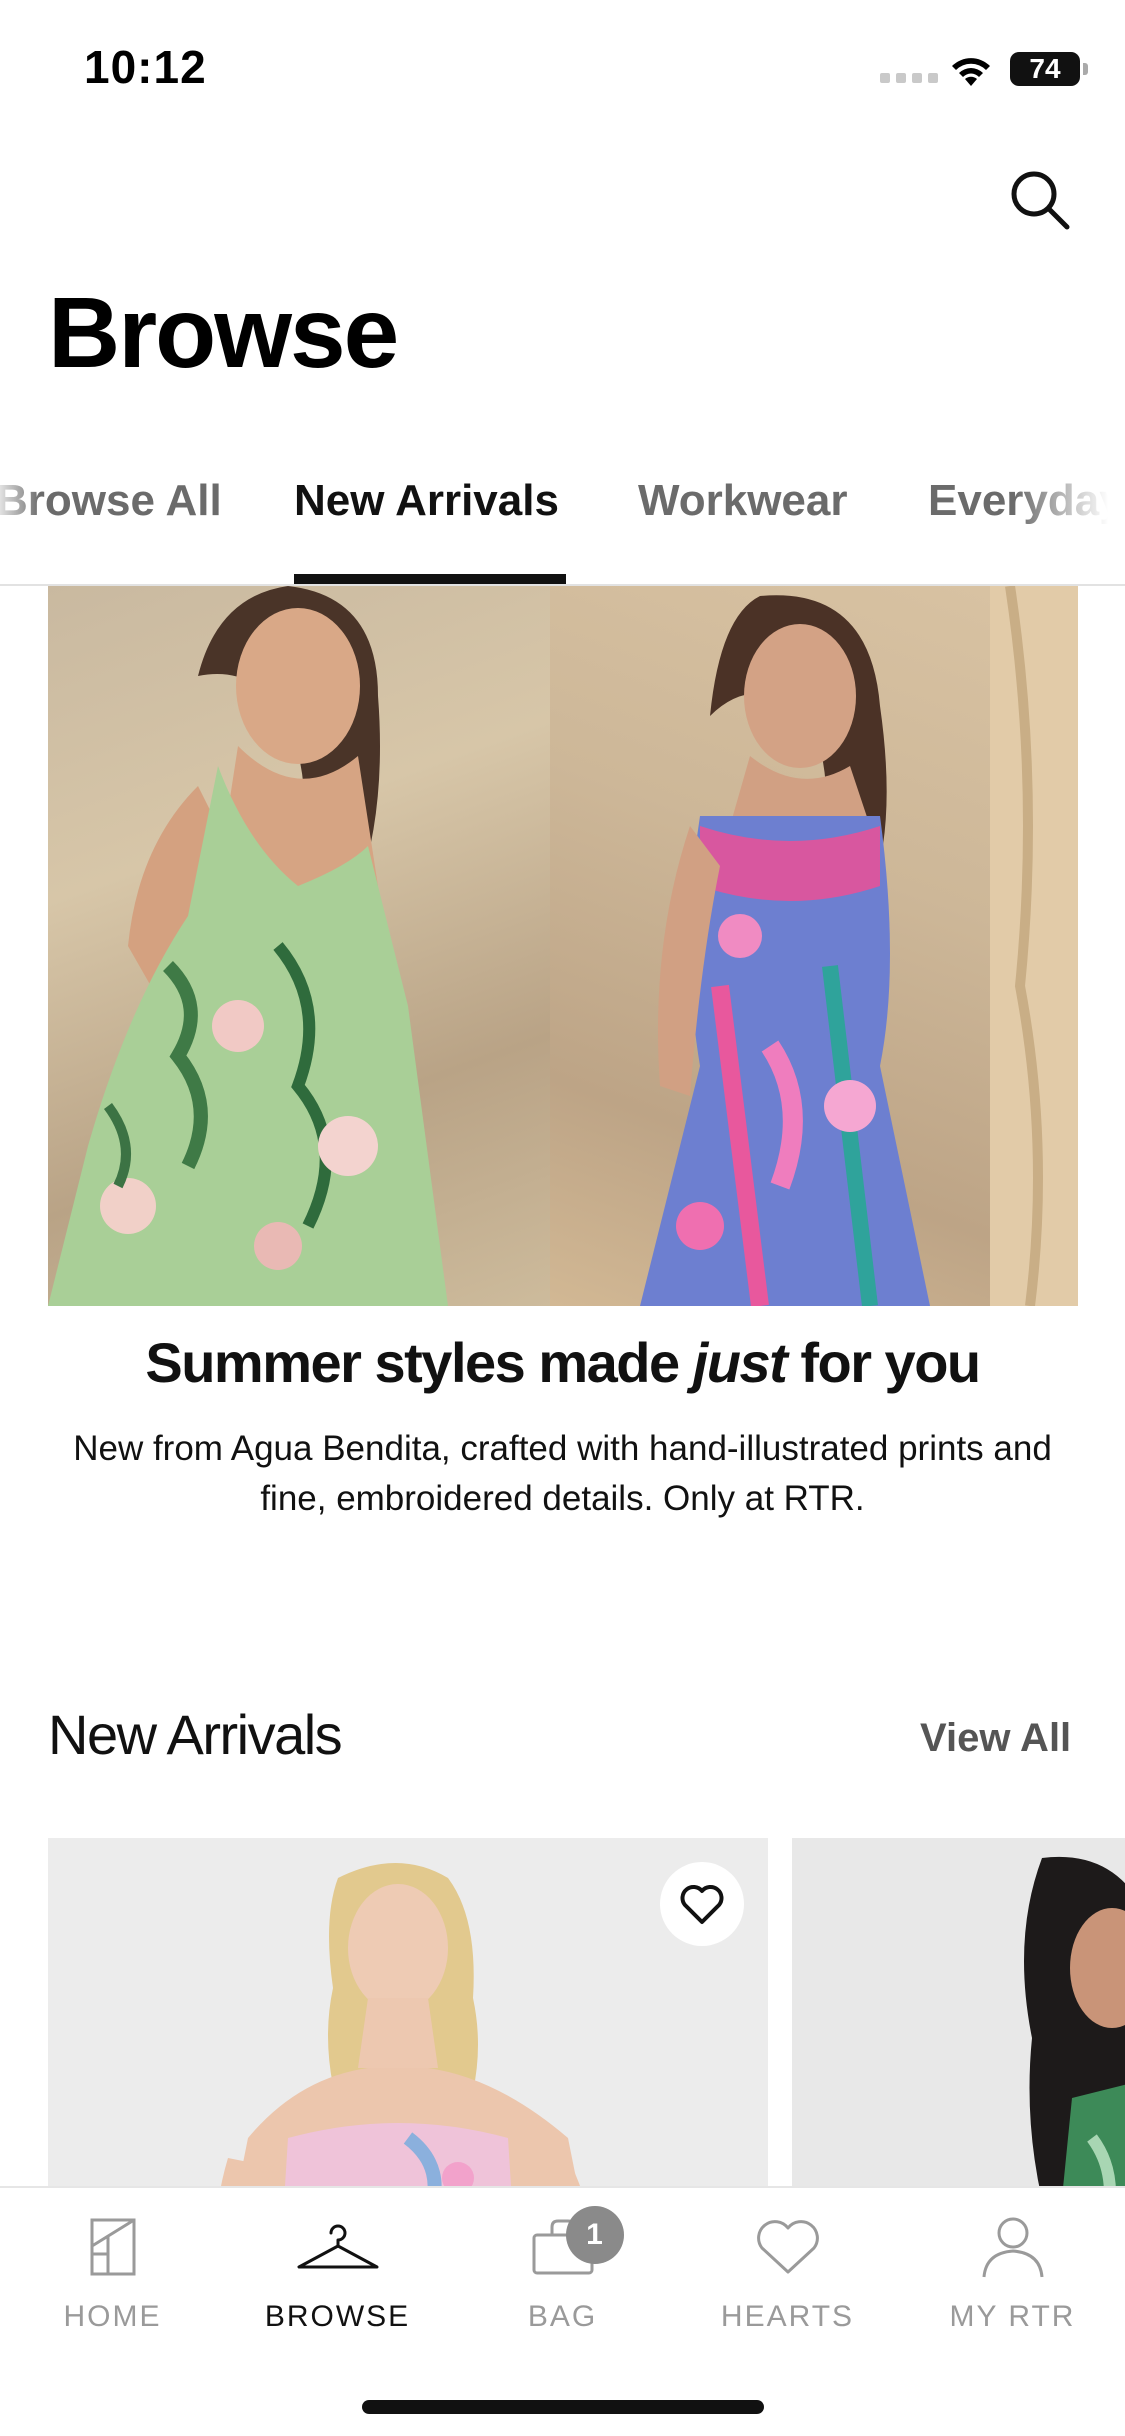 The image size is (1125, 2436). What do you see at coordinates (1012, 2316) in the screenshot?
I see `nav-my-rtr-label: MY RTR` at bounding box center [1012, 2316].